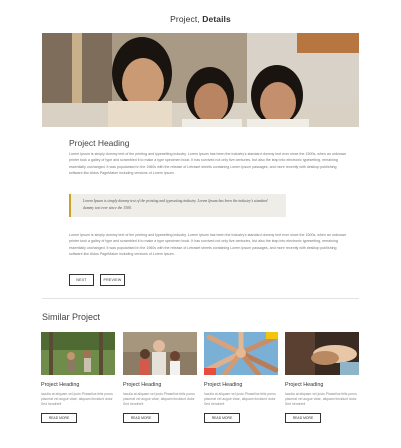  I want to click on preview-button: PREVIEW, so click(112, 280).